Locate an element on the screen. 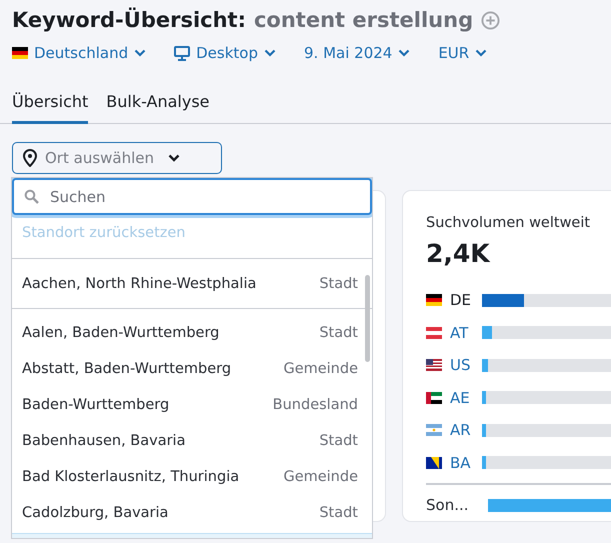 The image size is (611, 543). filter-dropdown: 9. Mai 2024 is located at coordinates (357, 53).